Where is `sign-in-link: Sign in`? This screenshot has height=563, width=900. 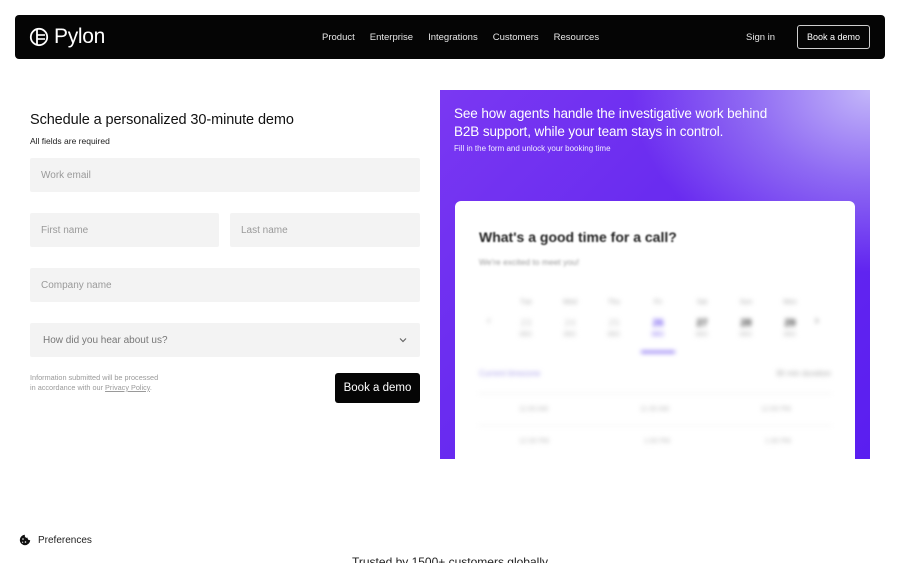
sign-in-link: Sign in is located at coordinates (760, 37).